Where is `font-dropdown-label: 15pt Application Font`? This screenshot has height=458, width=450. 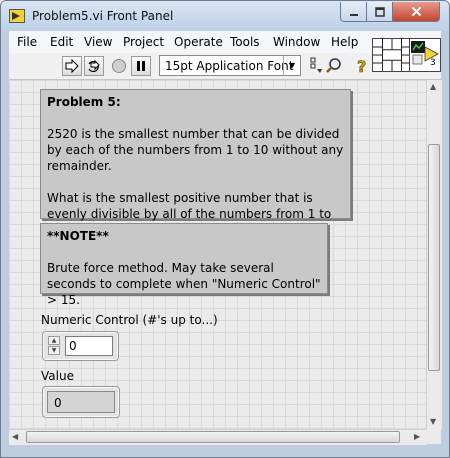 font-dropdown-label: 15pt Application Font is located at coordinates (229, 66).